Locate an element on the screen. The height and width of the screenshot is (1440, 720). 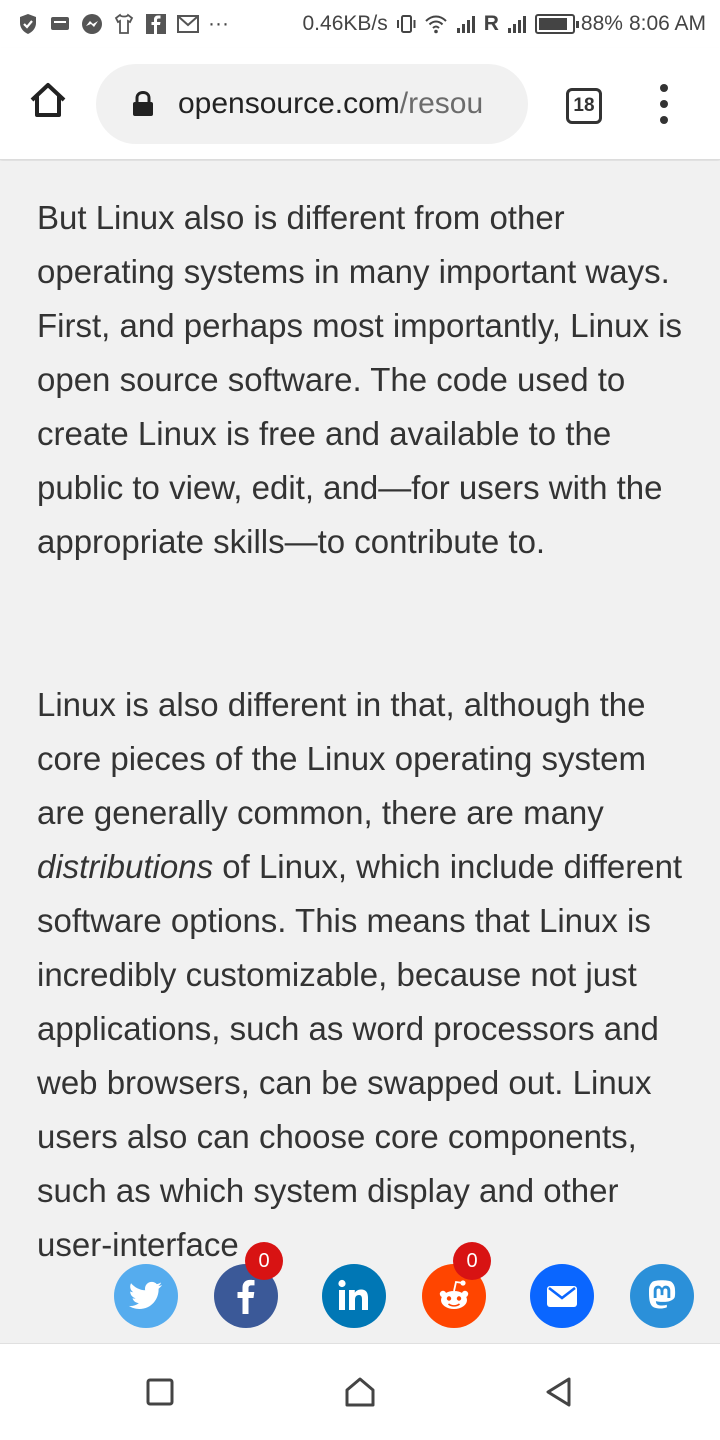
message-icon is located at coordinates (60, 24).